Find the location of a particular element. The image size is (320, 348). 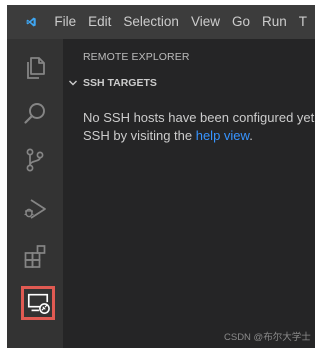

activity-run-debug is located at coordinates (35, 209).